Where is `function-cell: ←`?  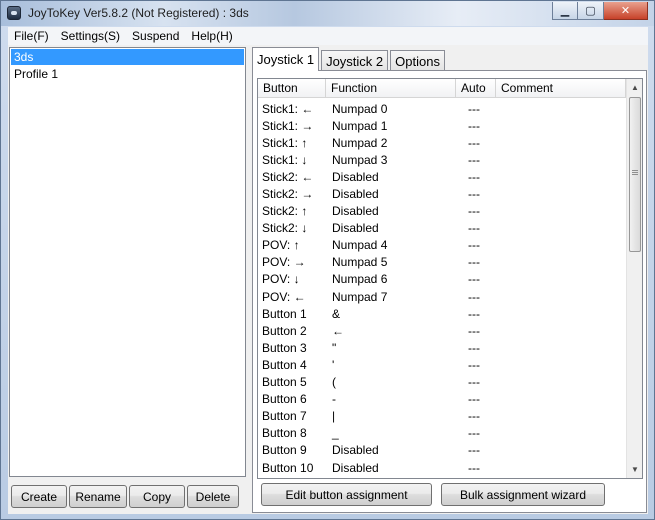
function-cell: ← is located at coordinates (338, 330).